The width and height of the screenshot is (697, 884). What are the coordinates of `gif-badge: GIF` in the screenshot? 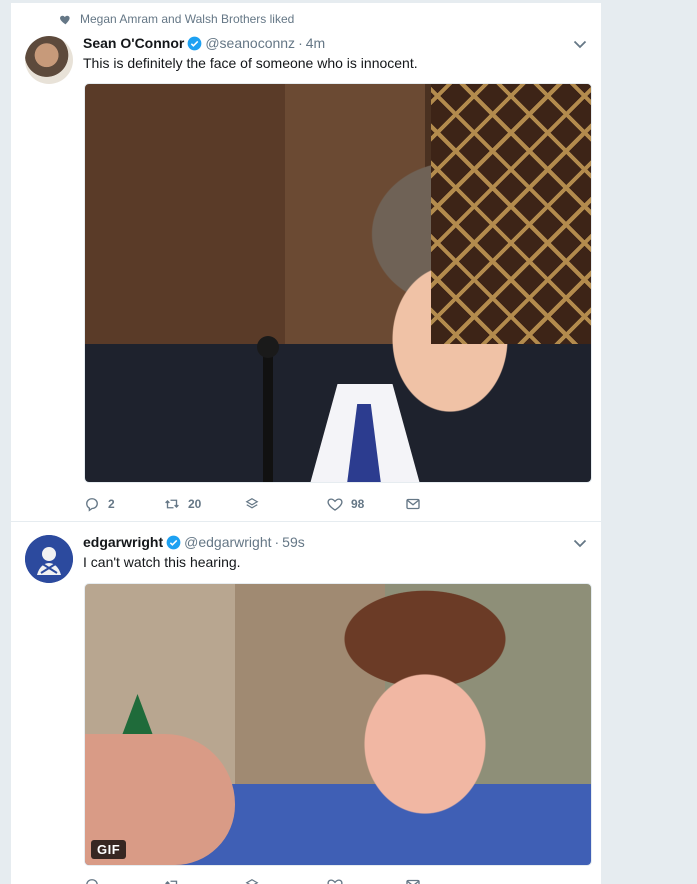 It's located at (109, 849).